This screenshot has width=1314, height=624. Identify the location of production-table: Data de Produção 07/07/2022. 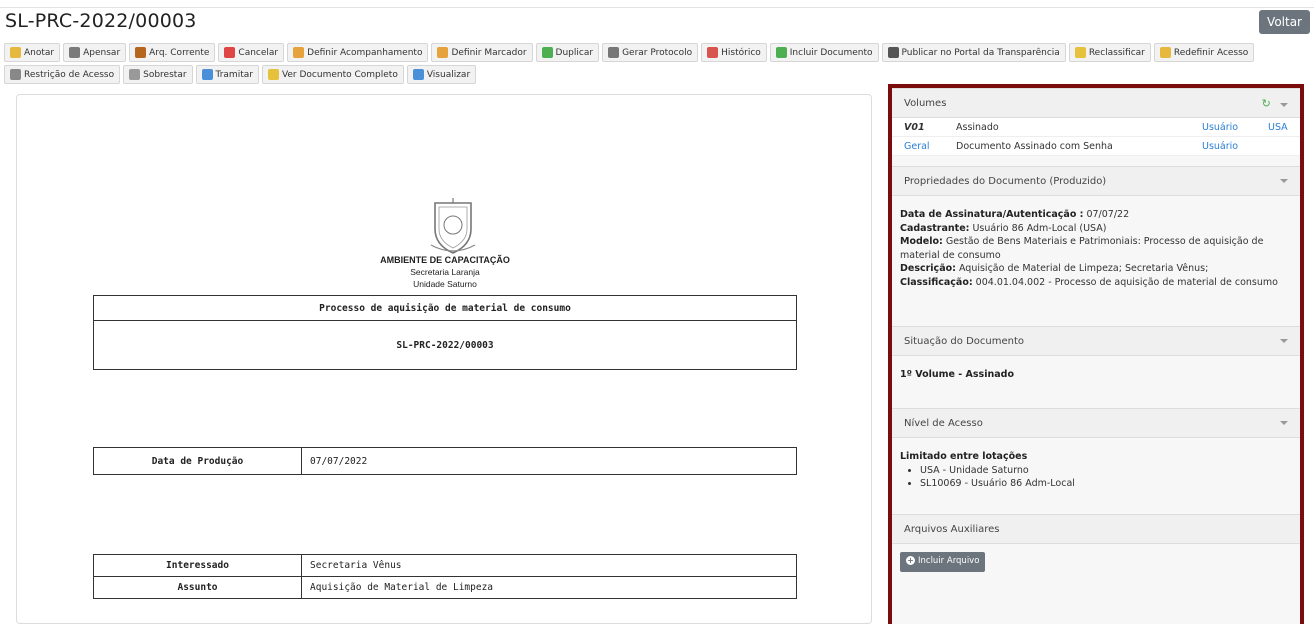
(445, 461).